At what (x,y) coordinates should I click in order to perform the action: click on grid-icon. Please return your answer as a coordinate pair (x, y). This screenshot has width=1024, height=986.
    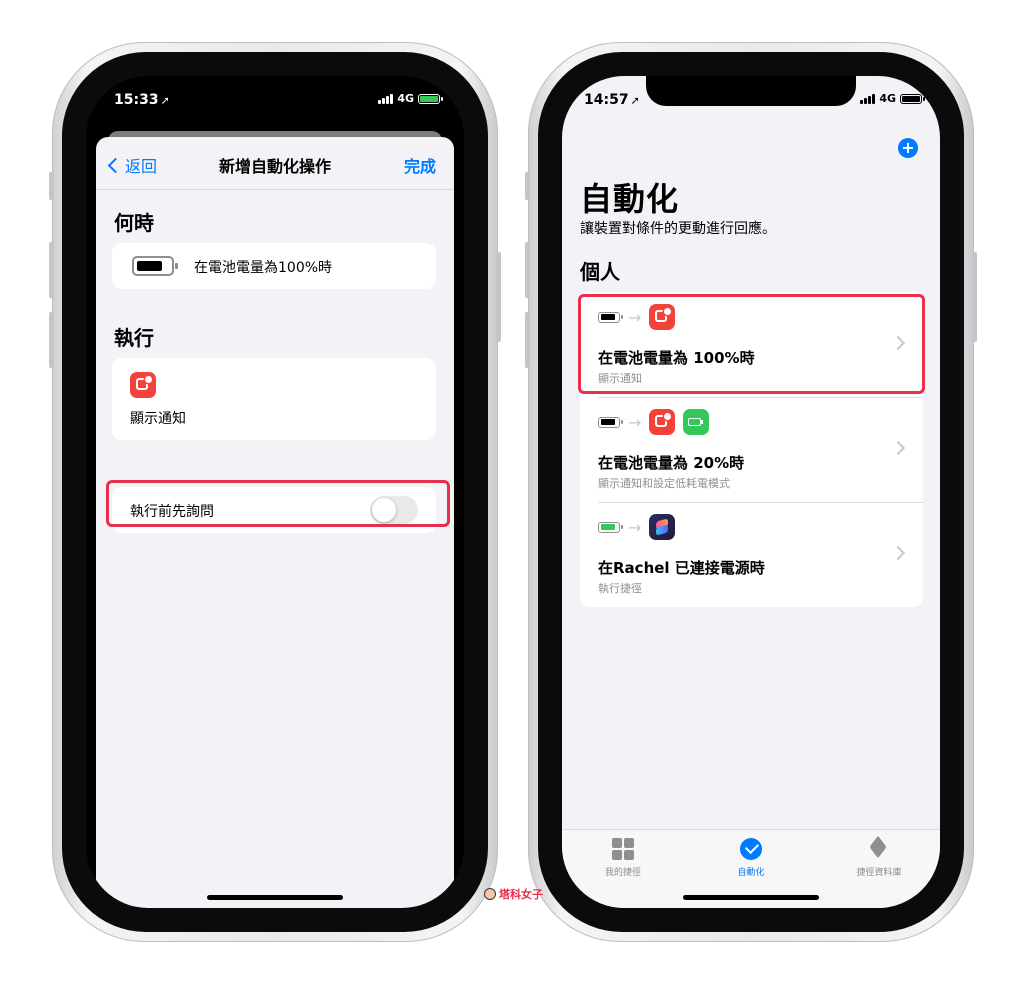
    Looking at the image, I should click on (623, 849).